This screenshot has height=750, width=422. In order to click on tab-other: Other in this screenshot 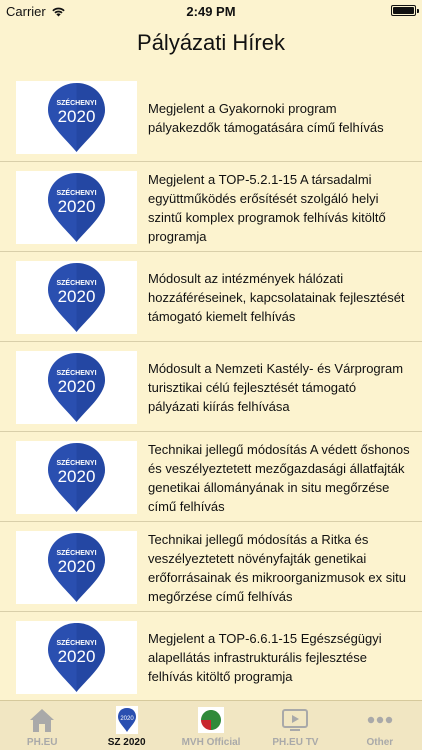, I will do `click(380, 725)`.